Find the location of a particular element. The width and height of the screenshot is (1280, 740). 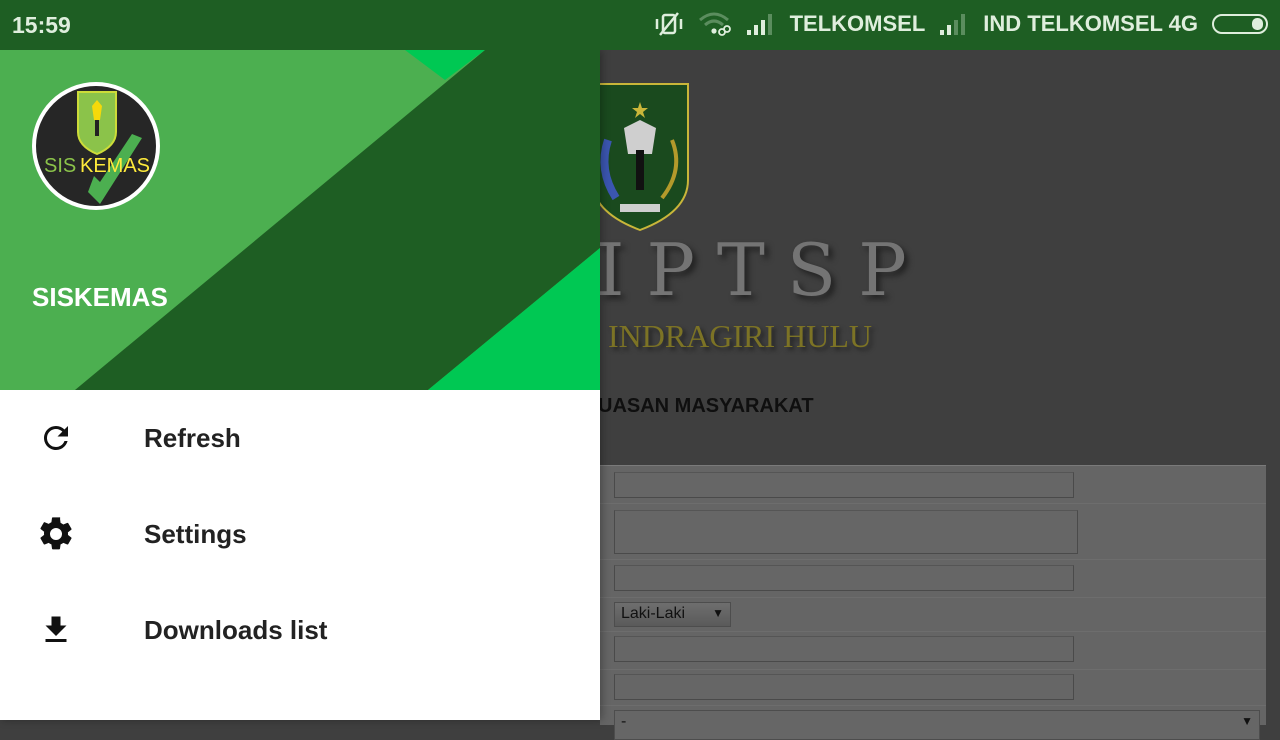

form-row: - ▼ is located at coordinates (933, 723).